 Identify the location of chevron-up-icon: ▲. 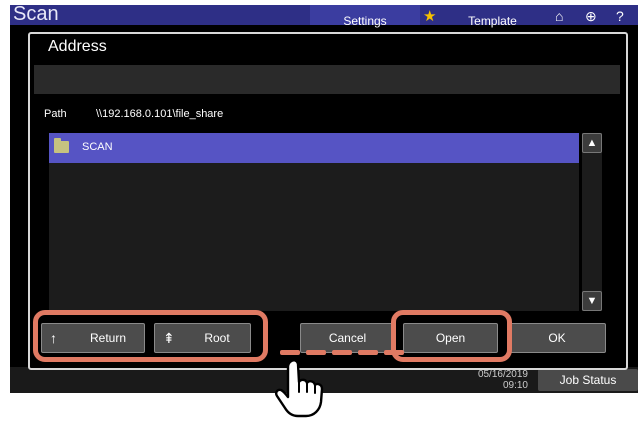
(592, 143).